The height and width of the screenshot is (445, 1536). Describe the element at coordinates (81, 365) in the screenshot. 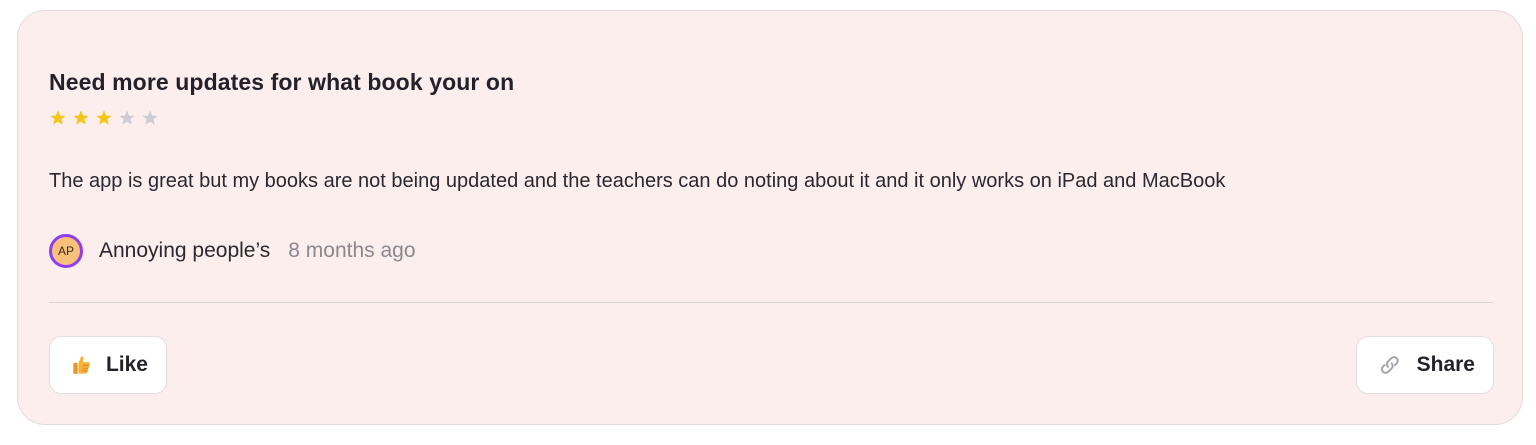

I see `thumbs-up-icon` at that location.